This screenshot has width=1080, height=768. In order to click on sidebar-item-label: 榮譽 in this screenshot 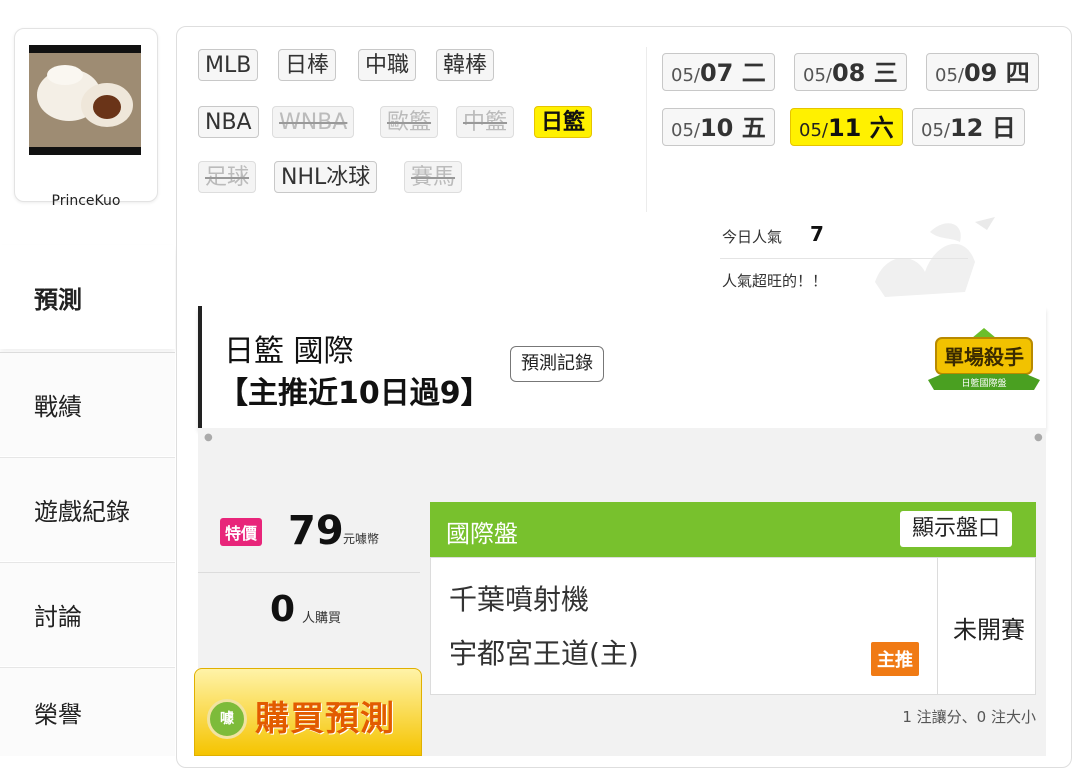, I will do `click(58, 714)`.